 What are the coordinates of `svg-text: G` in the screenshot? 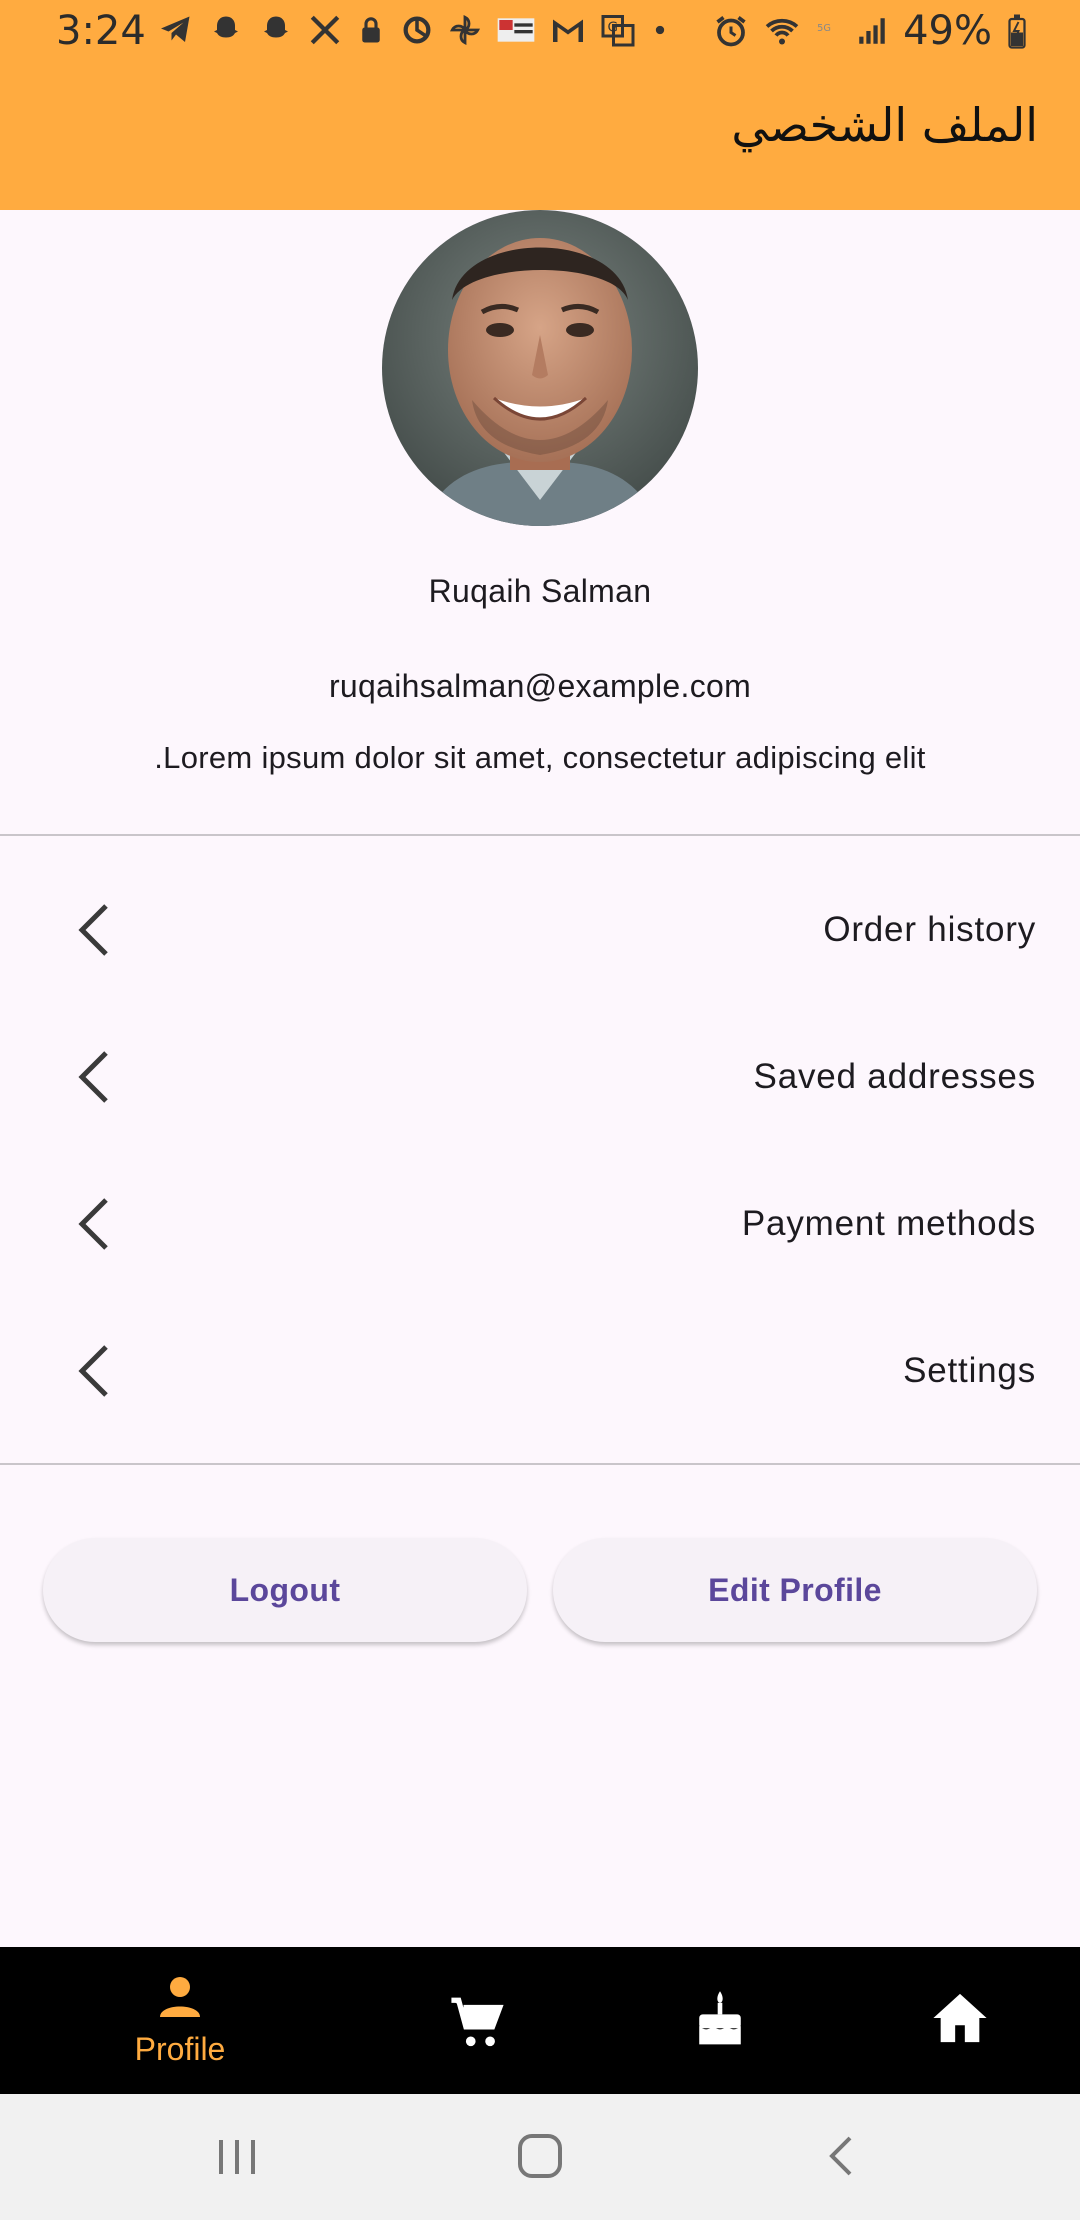 It's located at (613, 28).